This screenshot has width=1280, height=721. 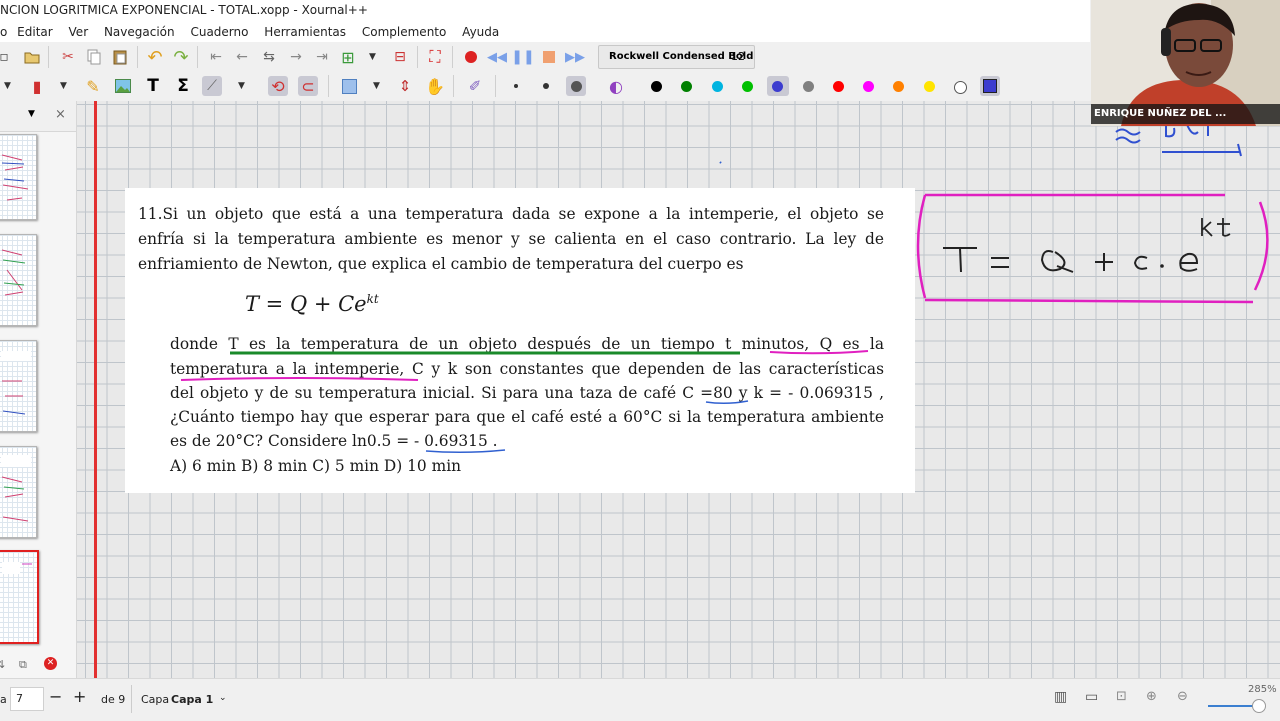 I want to click on zoom-slider-handle, so click(x=1259, y=706).